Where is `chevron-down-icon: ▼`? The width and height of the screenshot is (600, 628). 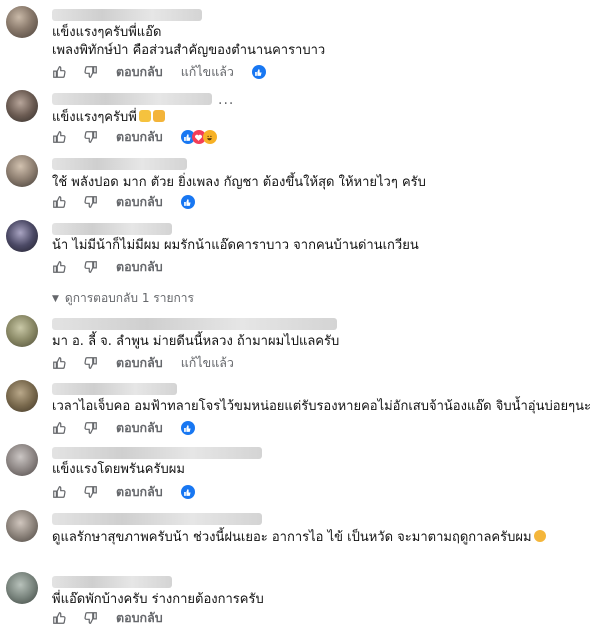 chevron-down-icon: ▼ is located at coordinates (55, 298).